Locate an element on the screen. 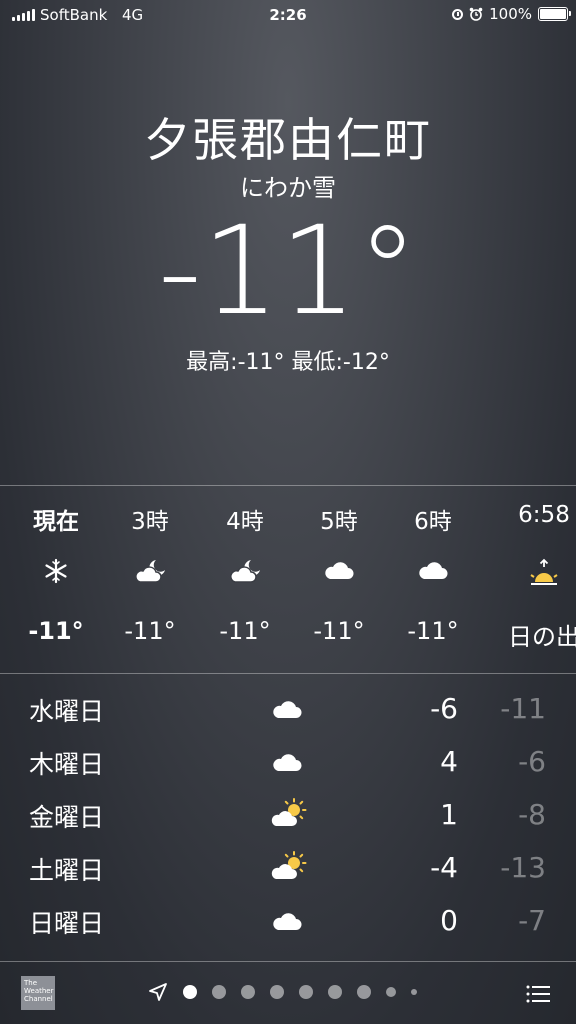 The image size is (576, 1024). list-item: 日曜日 0 -7 is located at coordinates (288, 920).